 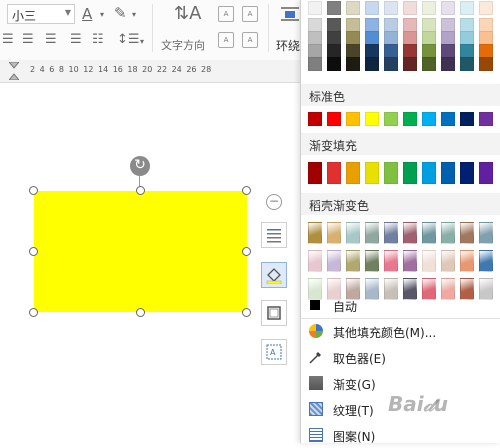 What do you see at coordinates (98, 40) in the screenshot?
I see `distributed-icon: ☷` at bounding box center [98, 40].